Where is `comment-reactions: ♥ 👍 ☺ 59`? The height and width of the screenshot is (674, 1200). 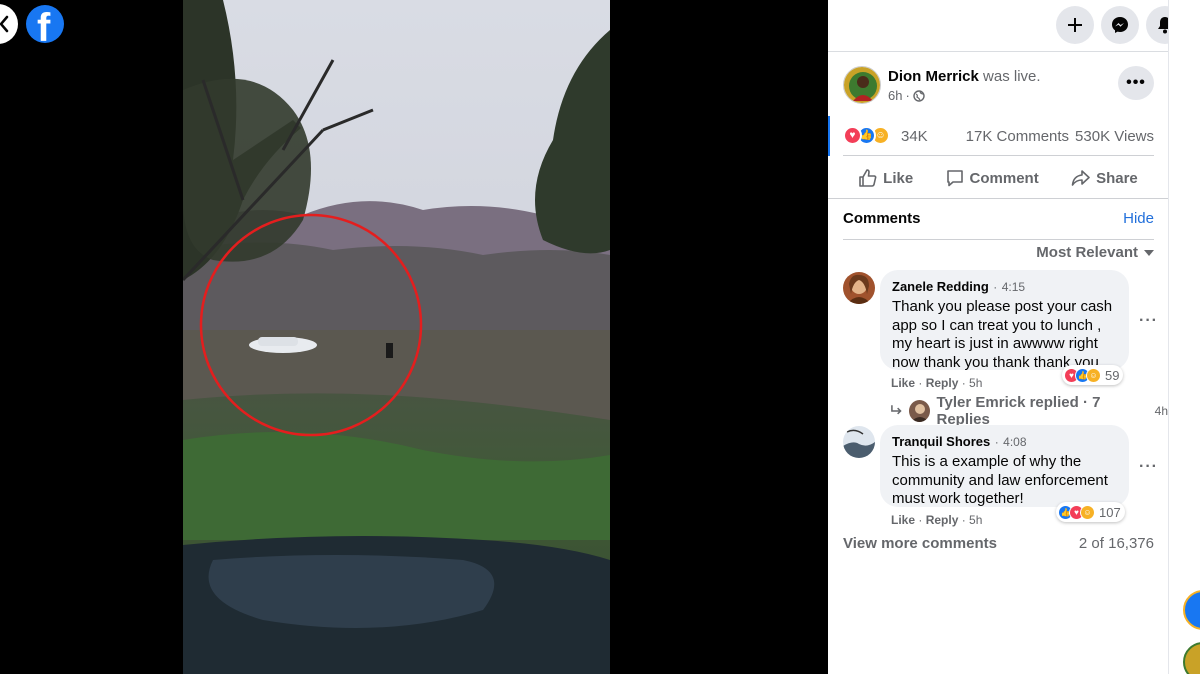 comment-reactions: ♥ 👍 ☺ 59 is located at coordinates (1093, 375).